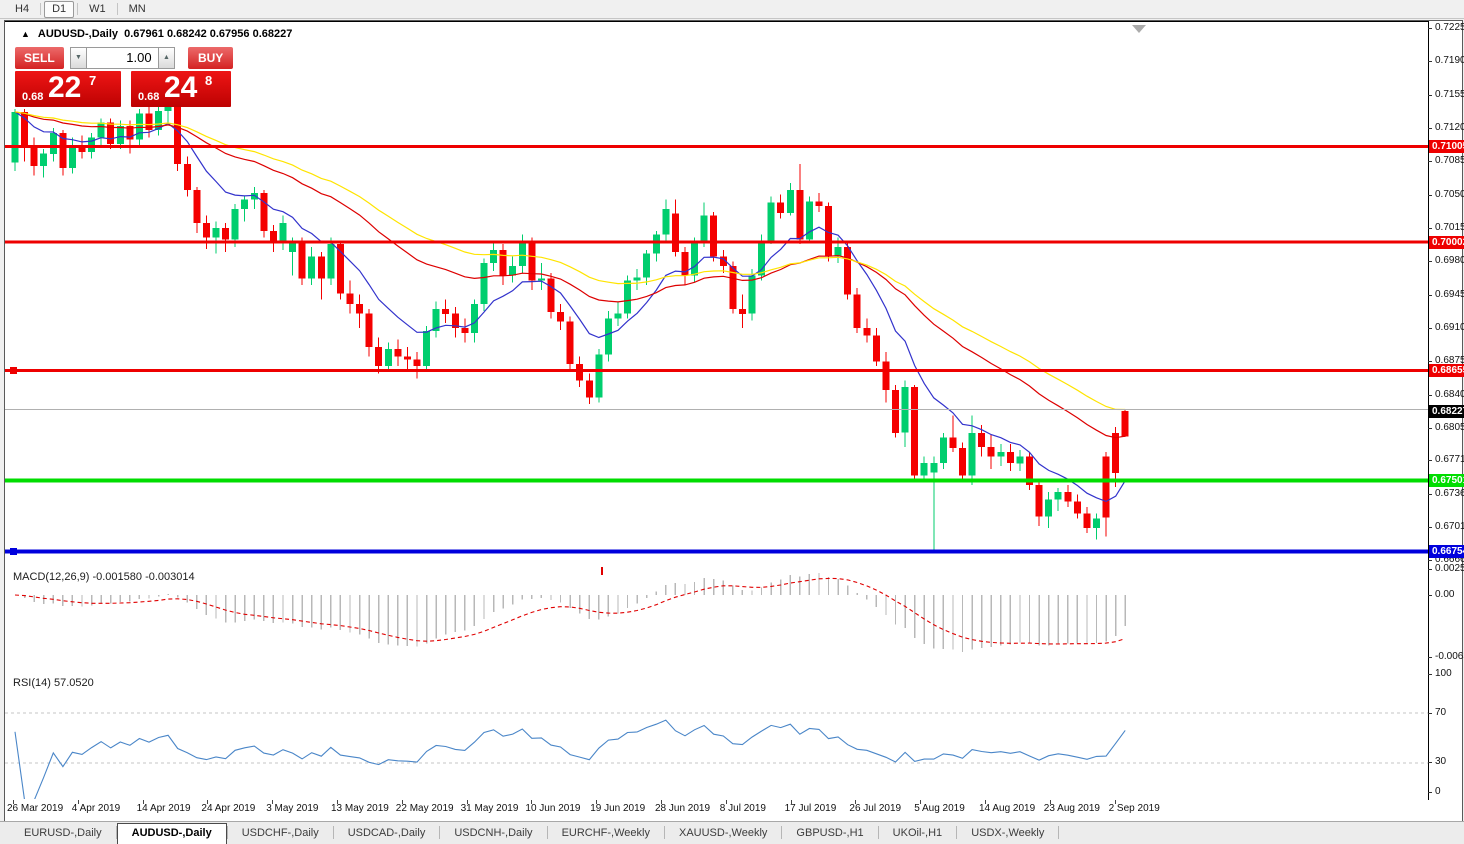  What do you see at coordinates (1449, 161) in the screenshot?
I see `price-axis-label: 0.70850` at bounding box center [1449, 161].